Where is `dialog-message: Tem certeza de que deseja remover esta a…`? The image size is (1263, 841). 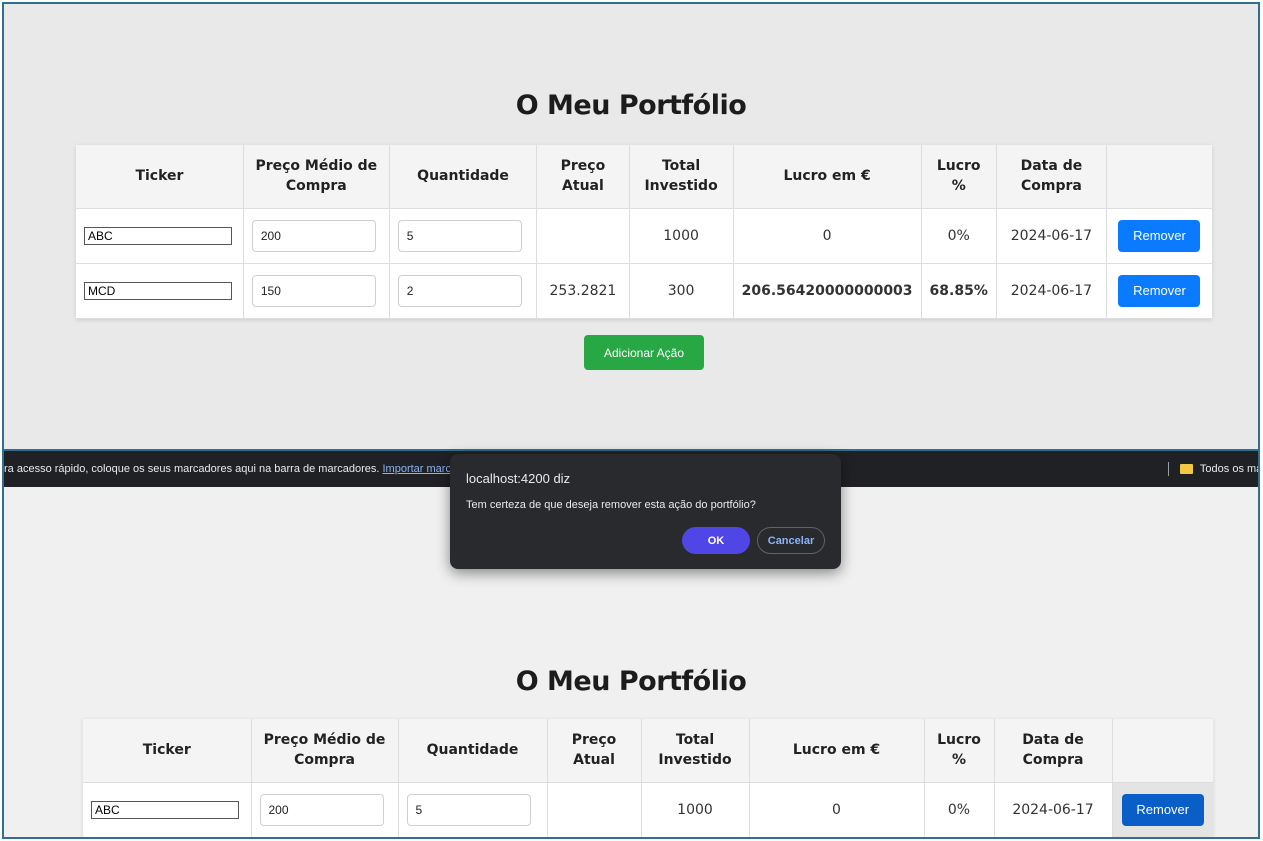 dialog-message: Tem certeza de que deseja remover esta a… is located at coordinates (611, 505).